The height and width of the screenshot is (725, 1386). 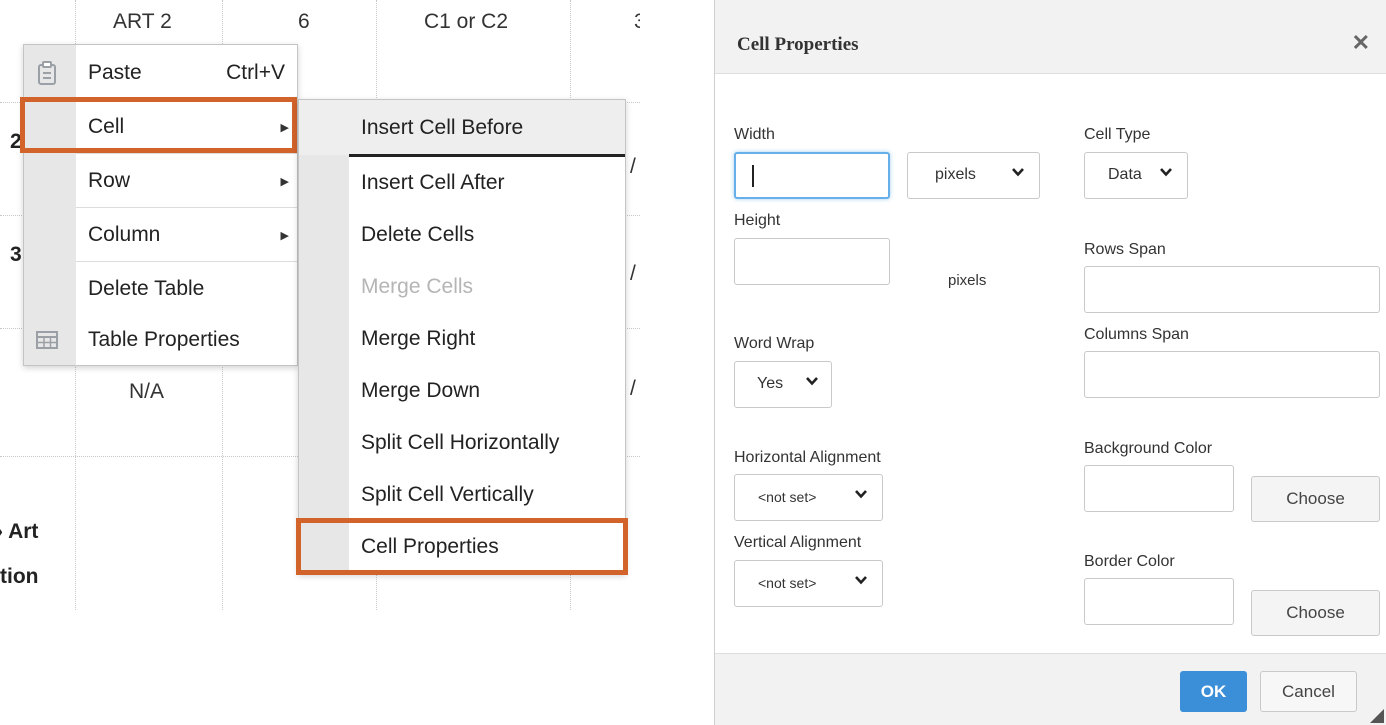 I want to click on height-label: Height, so click(x=757, y=220).